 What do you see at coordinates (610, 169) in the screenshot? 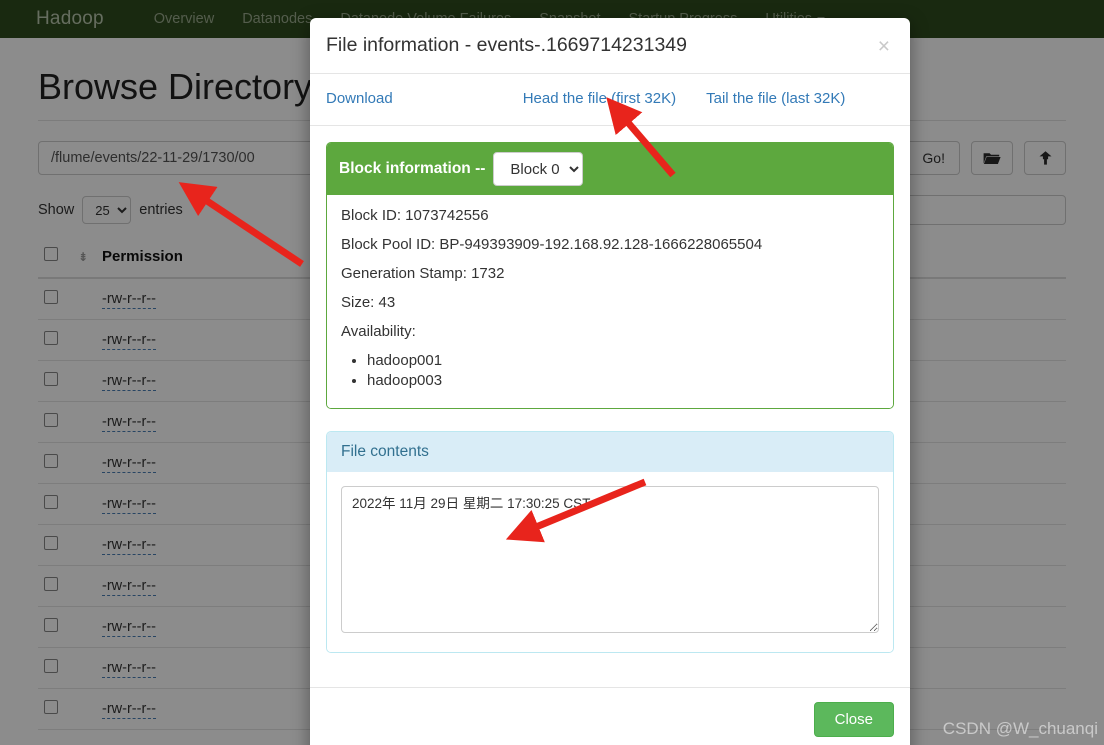
I see `block-information-header: Block information -- Block 0` at bounding box center [610, 169].